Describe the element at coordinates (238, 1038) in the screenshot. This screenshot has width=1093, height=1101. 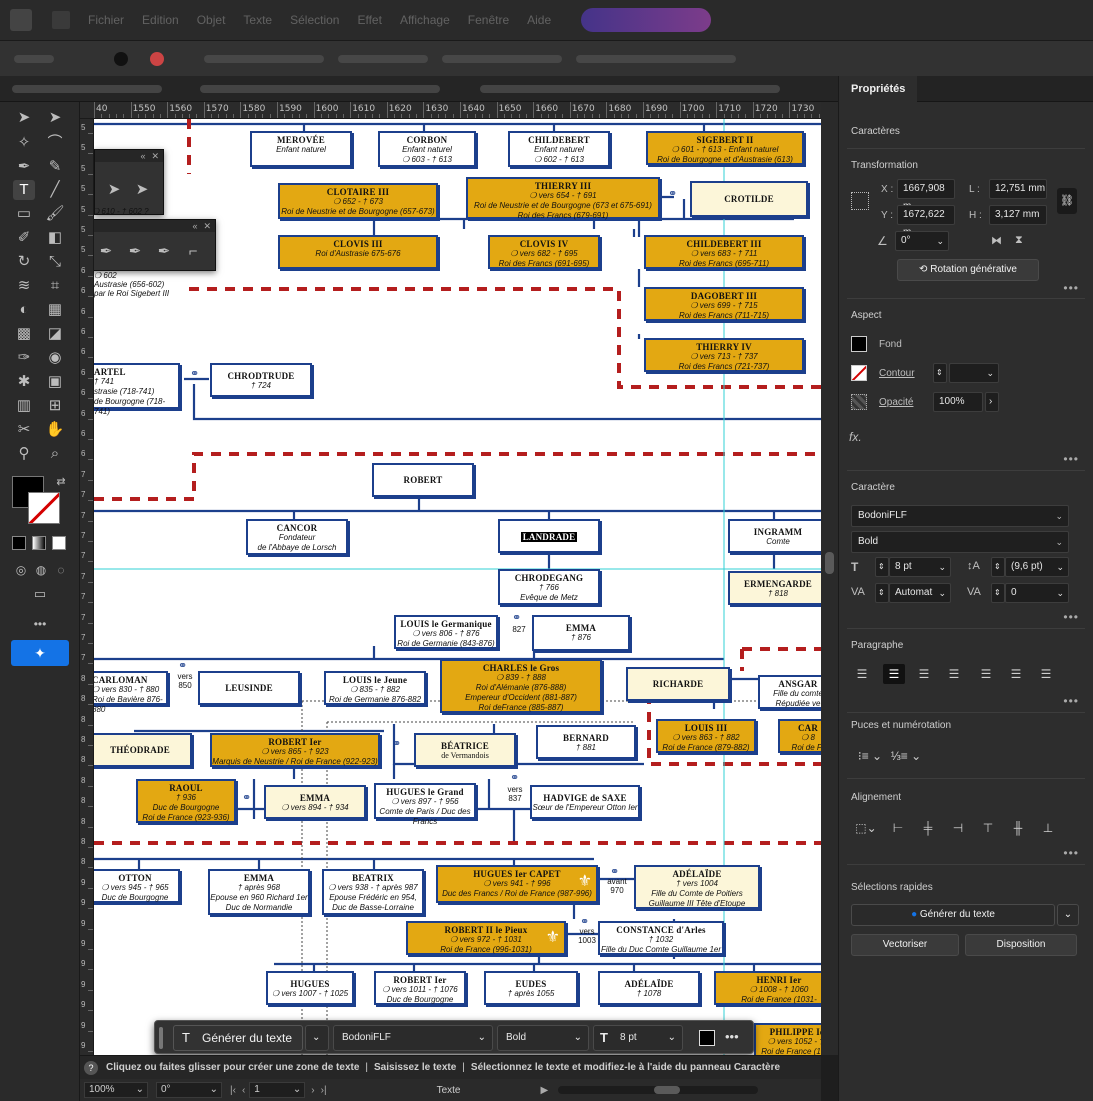
I see `generate-text-button: T Générer du texte` at that location.